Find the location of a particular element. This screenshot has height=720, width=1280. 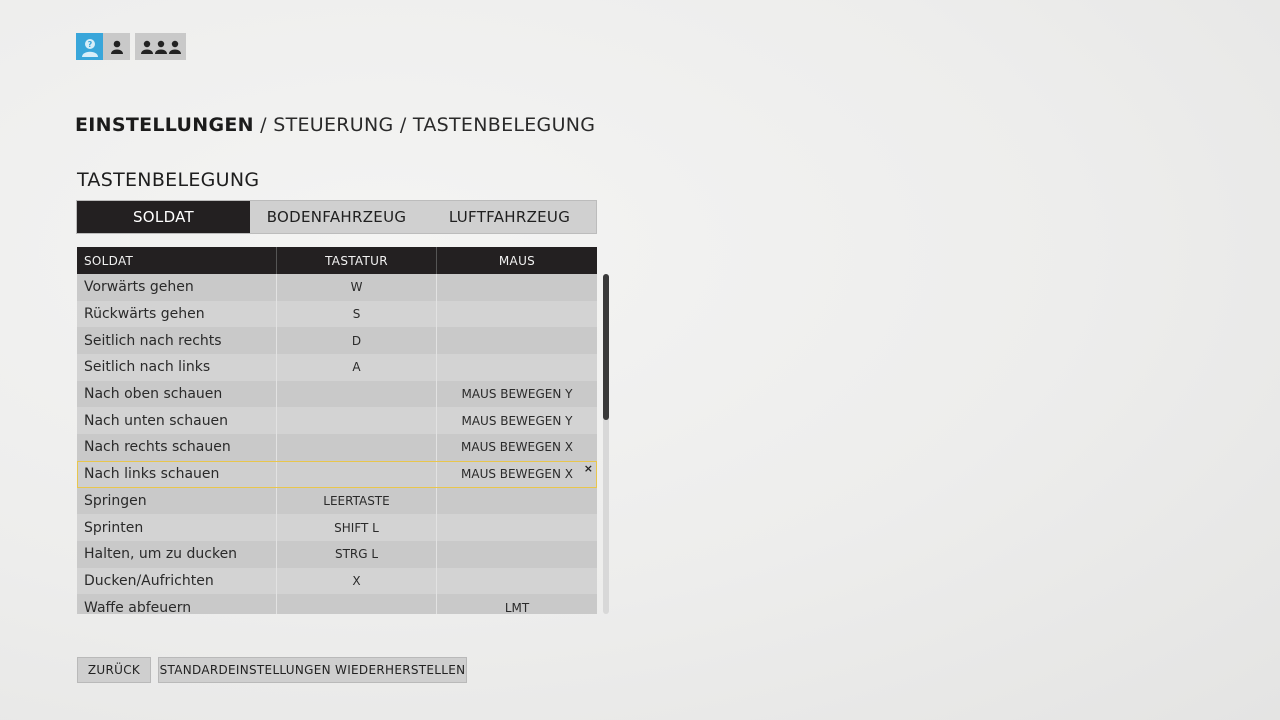

table-row: Nach oben schauen MAUS BEWEGEN Y is located at coordinates (337, 394).